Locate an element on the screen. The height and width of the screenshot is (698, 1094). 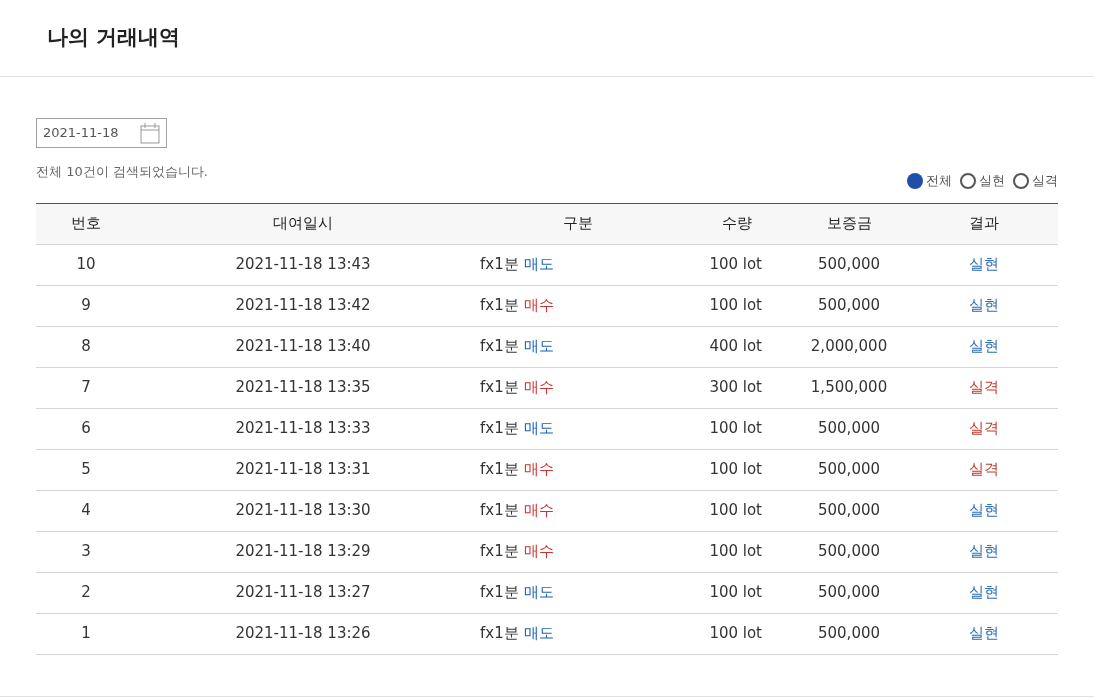
table-cell-text: 5 is located at coordinates (86, 470).